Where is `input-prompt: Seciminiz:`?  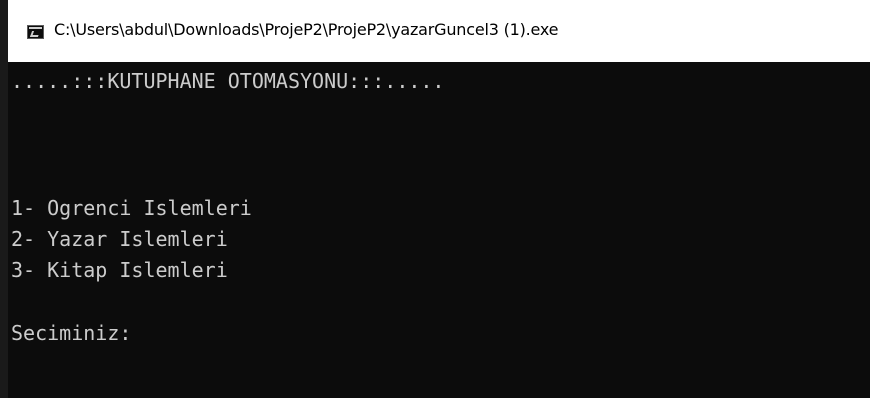 input-prompt: Seciminiz: is located at coordinates (71, 333).